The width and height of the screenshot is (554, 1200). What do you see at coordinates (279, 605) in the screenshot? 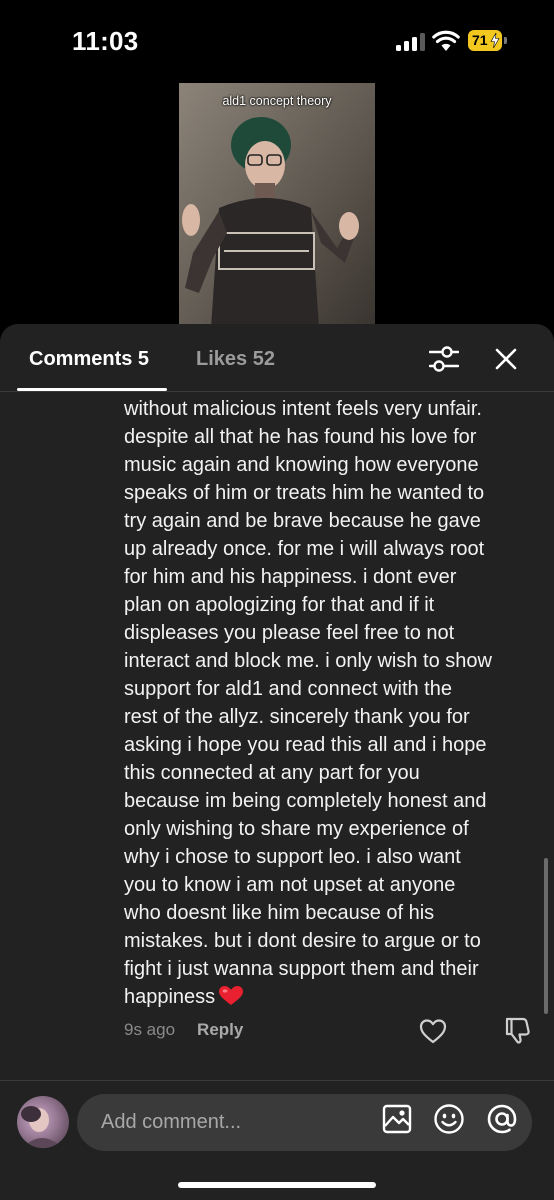
I see `comment-line: plan on apologizing for that and if it` at bounding box center [279, 605].